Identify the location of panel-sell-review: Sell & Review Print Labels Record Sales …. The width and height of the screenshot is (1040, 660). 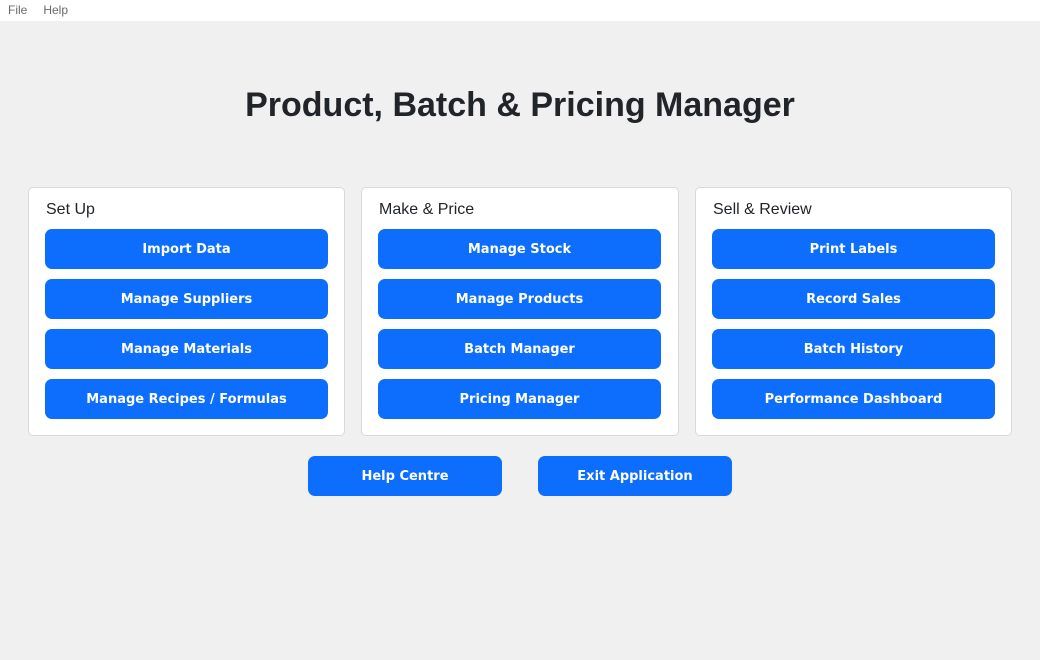
(853, 311).